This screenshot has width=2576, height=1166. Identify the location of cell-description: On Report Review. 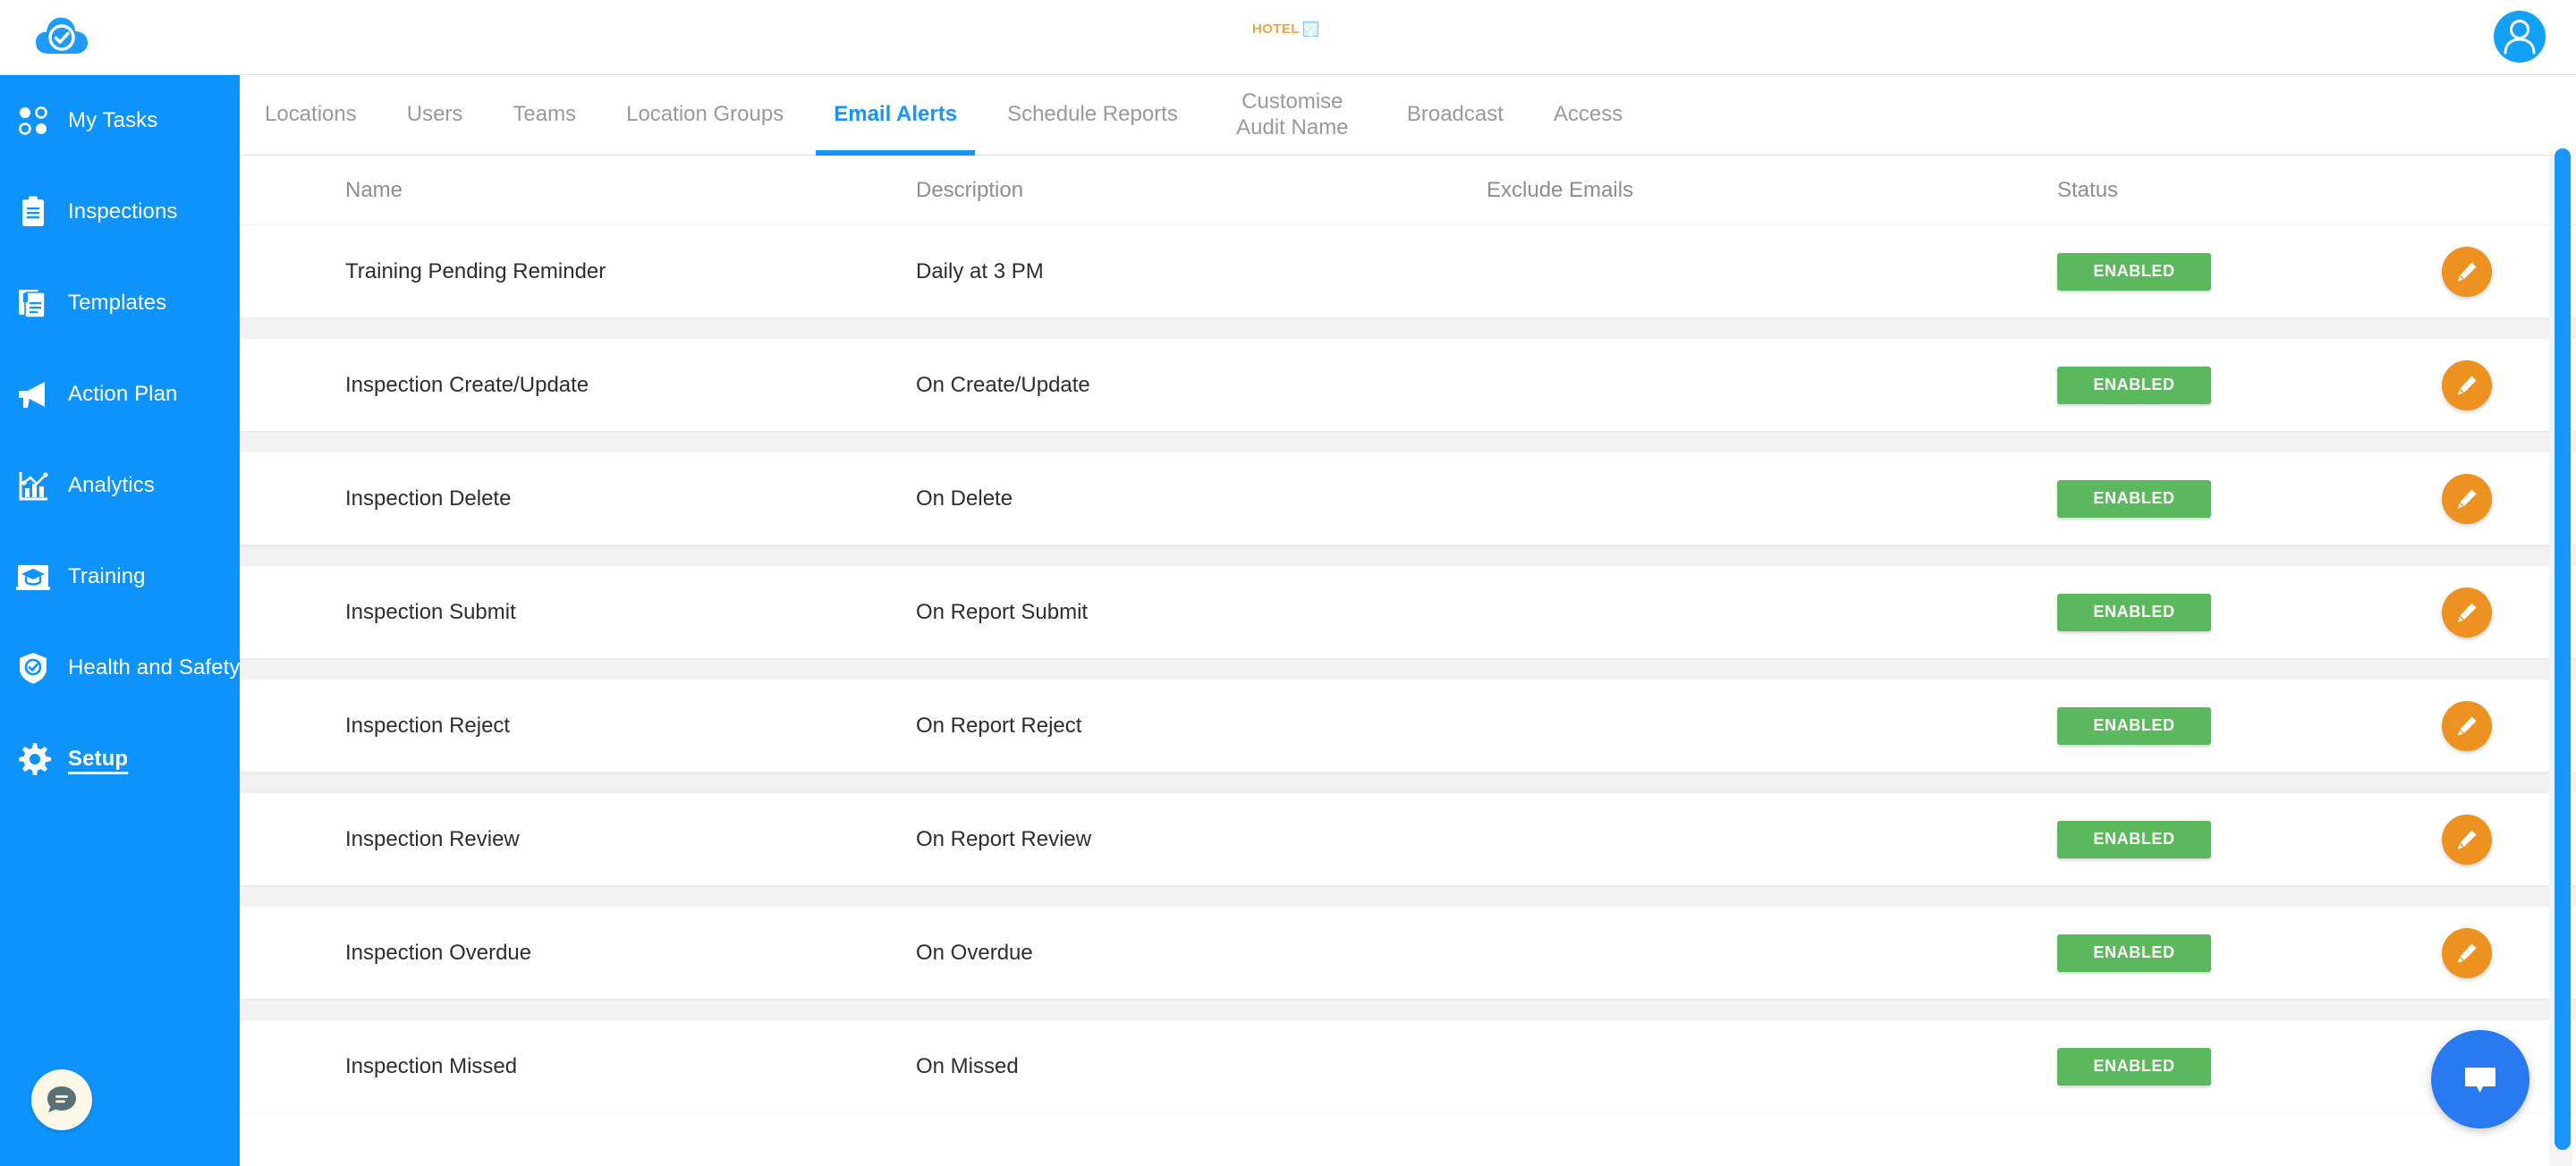
(1004, 838).